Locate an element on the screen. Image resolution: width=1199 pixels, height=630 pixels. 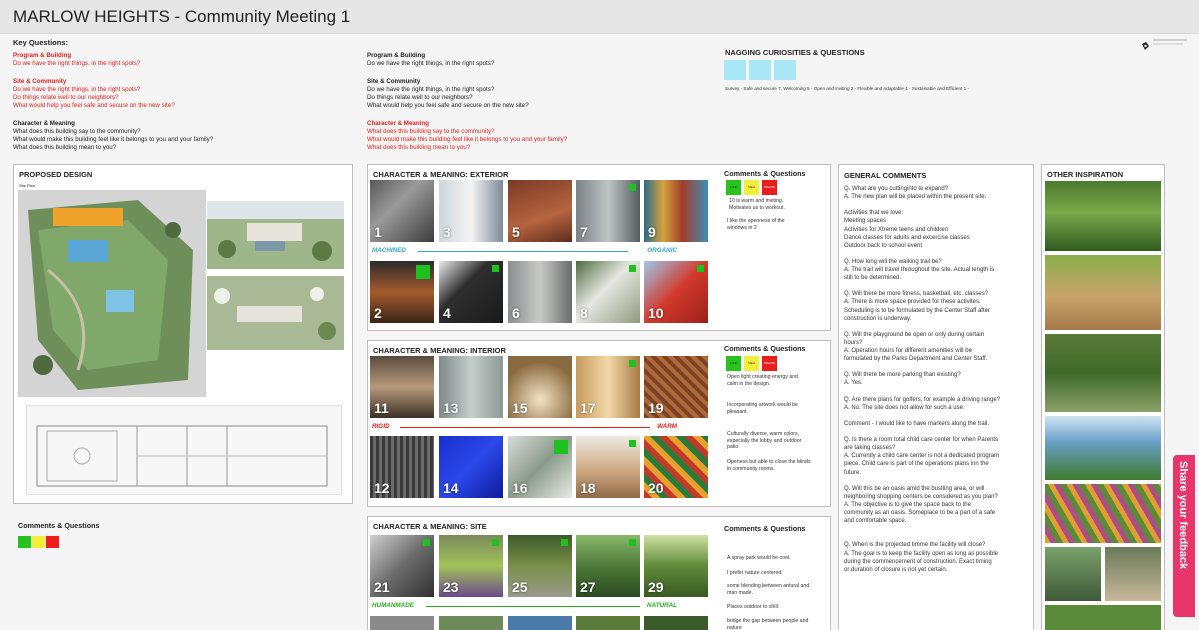
general-comment-line: still to be determined. is located at coordinates (873, 278).